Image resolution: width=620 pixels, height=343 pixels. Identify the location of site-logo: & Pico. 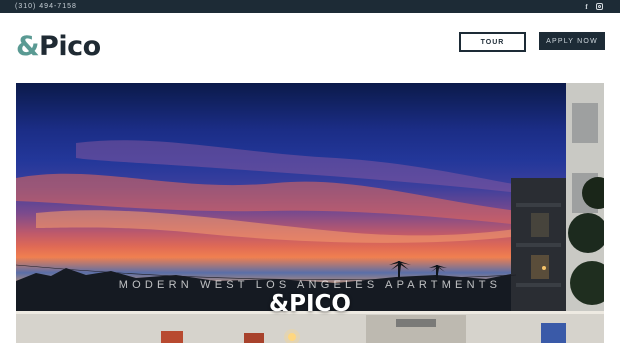
(58, 47).